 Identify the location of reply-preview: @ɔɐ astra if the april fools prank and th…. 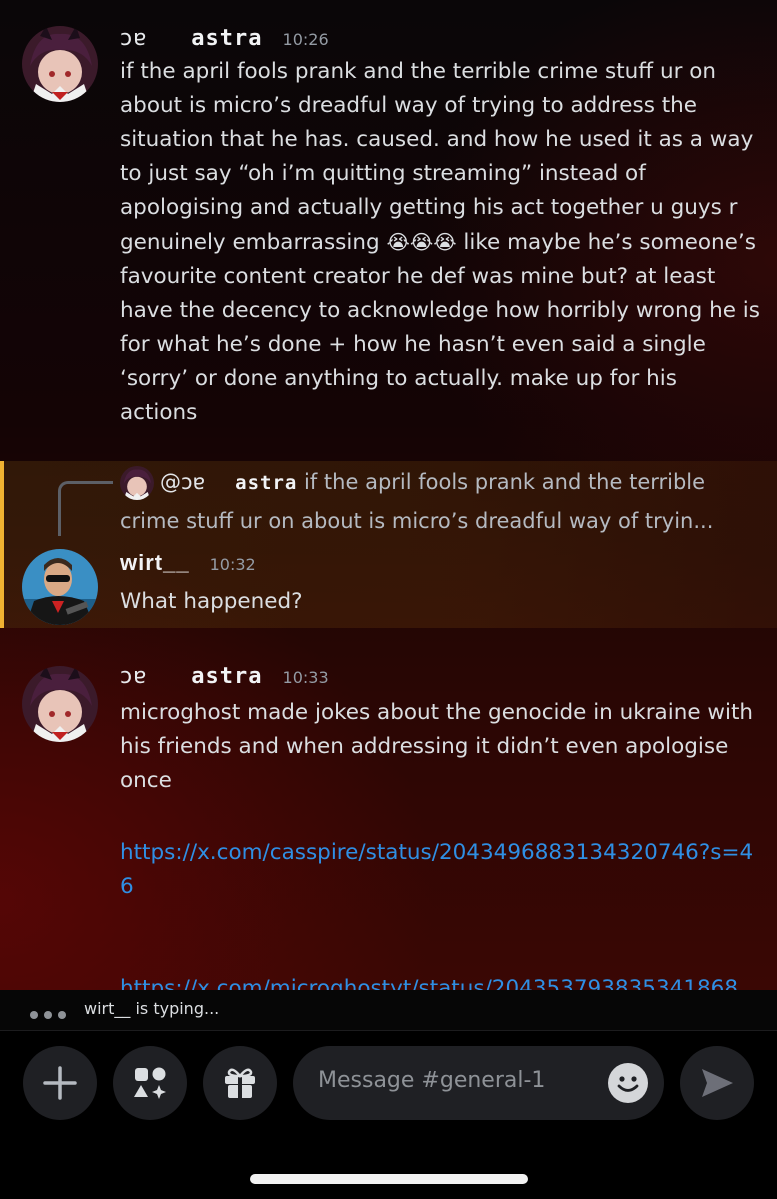
(440, 501).